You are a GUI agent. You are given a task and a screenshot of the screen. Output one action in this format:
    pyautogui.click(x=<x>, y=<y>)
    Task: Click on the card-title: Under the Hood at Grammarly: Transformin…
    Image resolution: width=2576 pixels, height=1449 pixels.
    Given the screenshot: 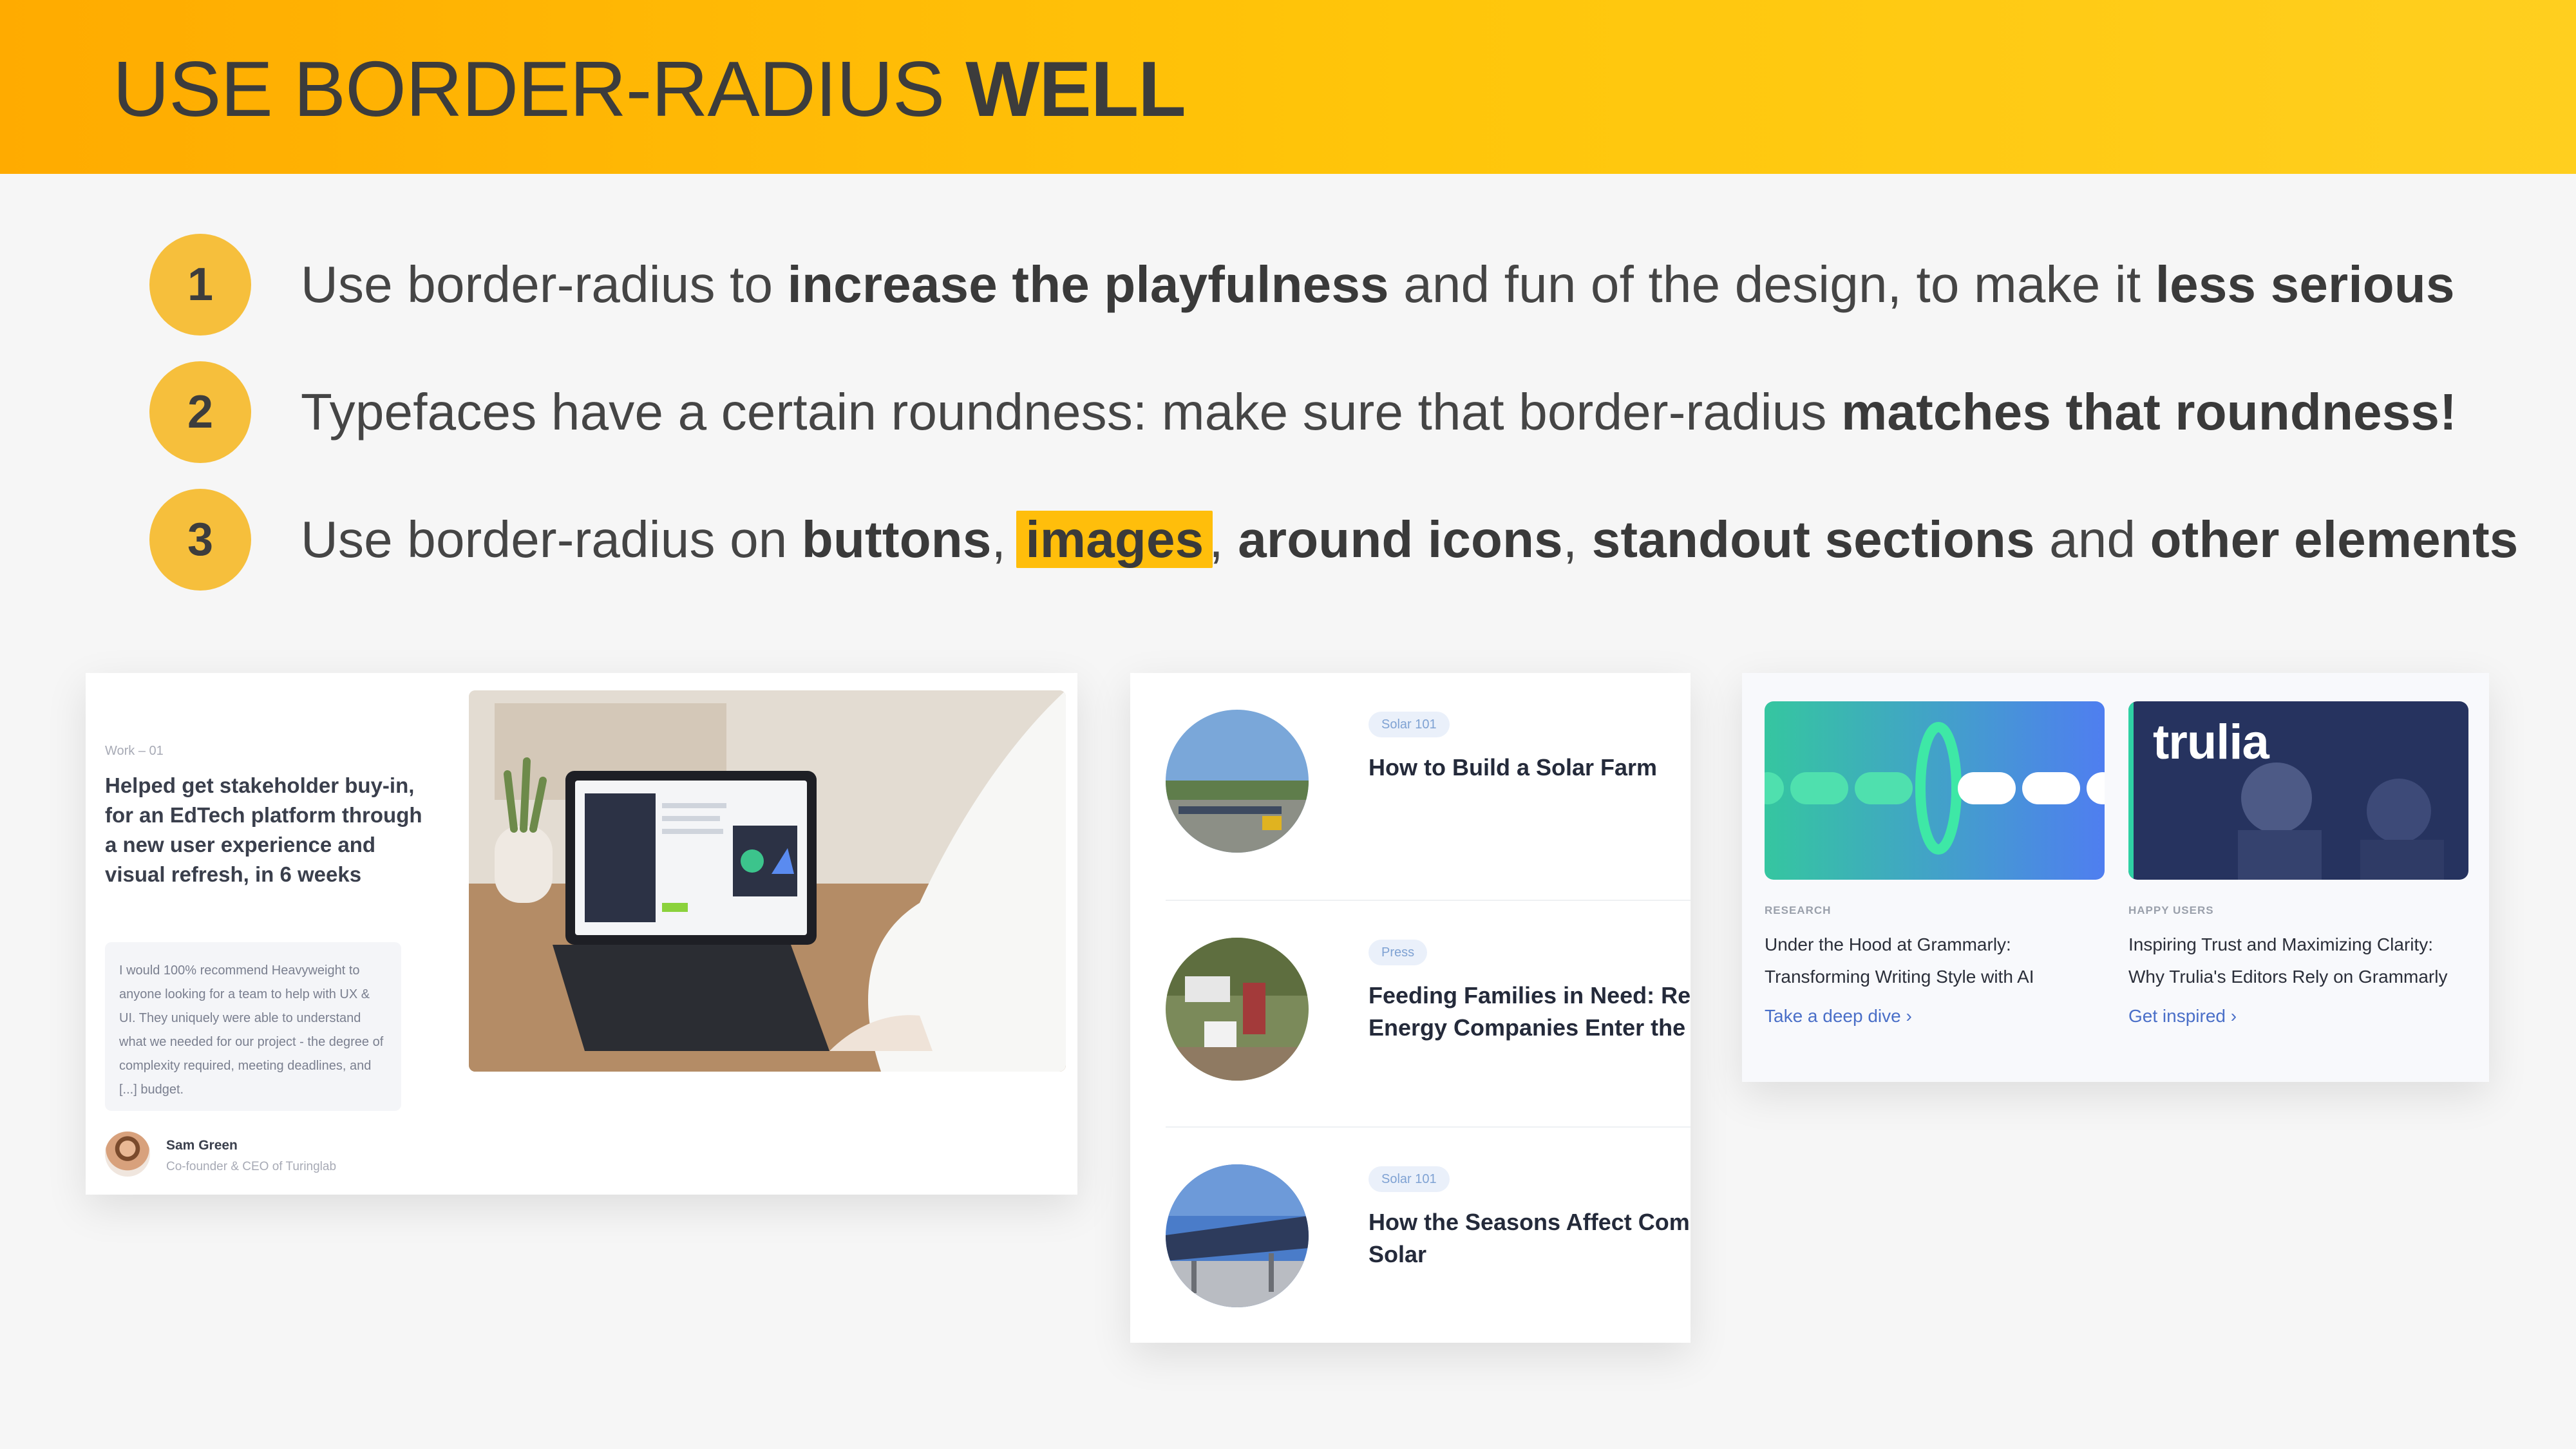 What is the action you would take?
    pyautogui.click(x=1935, y=961)
    